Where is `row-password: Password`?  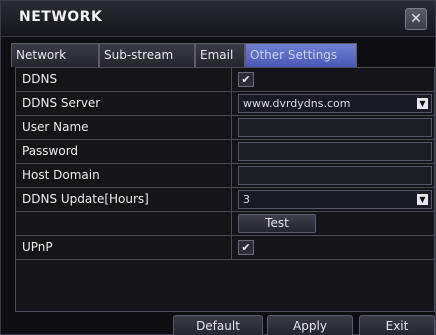 row-password: Password is located at coordinates (225, 152).